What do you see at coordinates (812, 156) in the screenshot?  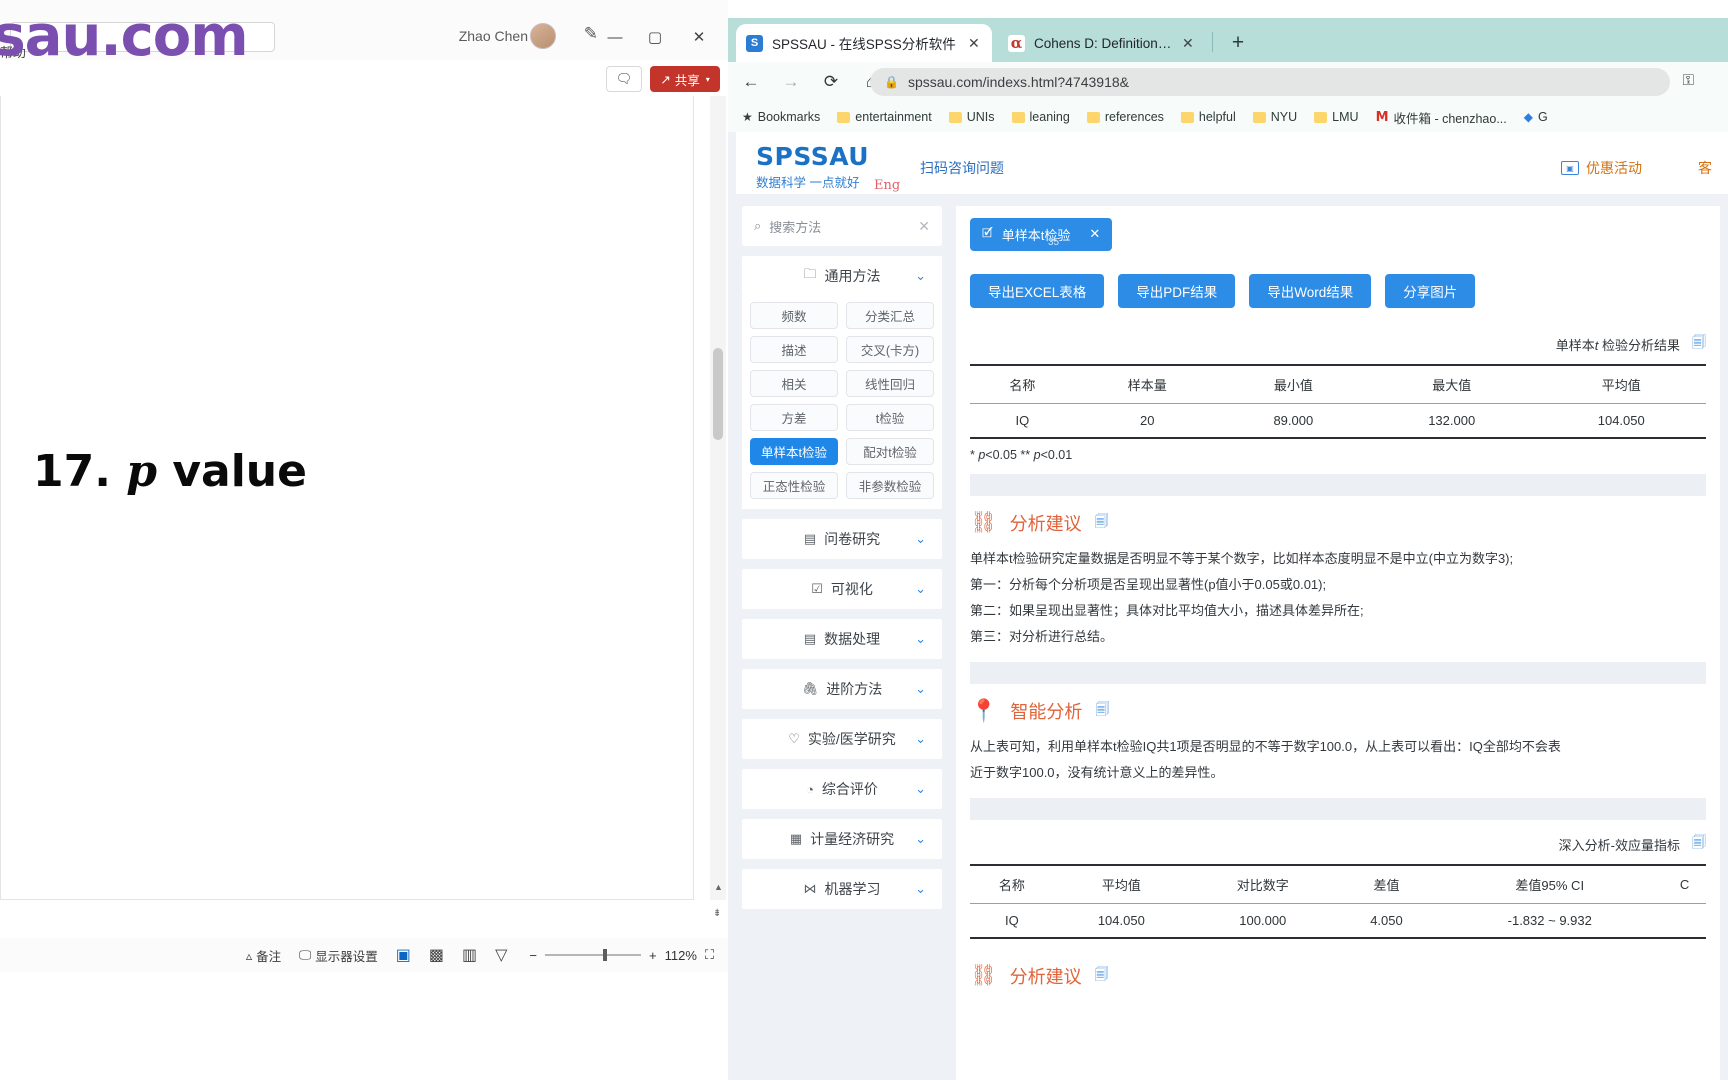 I see `spssau-logo: SPSSAU` at bounding box center [812, 156].